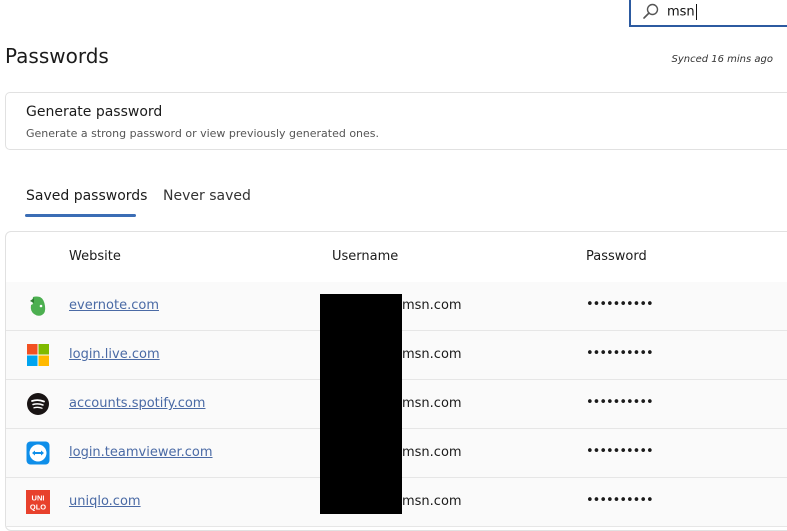  I want to click on page-title: Passwords, so click(57, 56).